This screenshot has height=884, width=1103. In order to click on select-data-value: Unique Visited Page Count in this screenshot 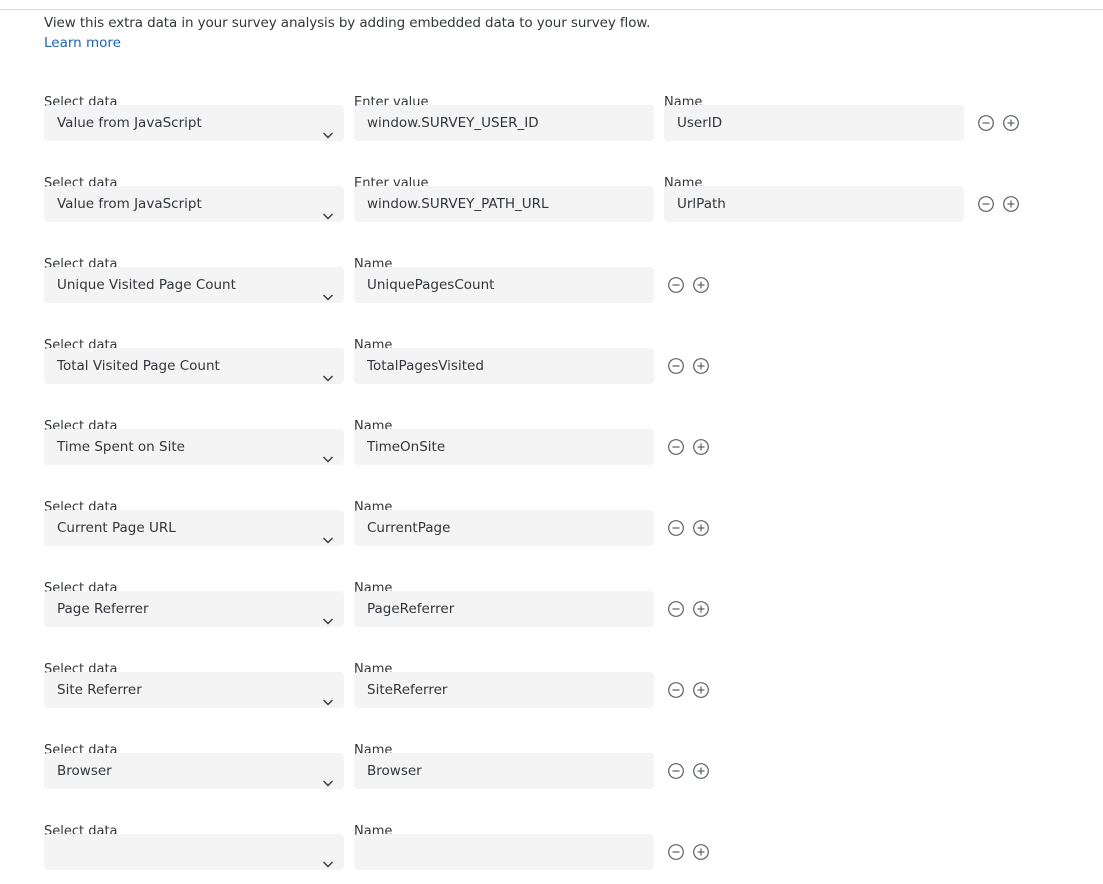, I will do `click(146, 285)`.